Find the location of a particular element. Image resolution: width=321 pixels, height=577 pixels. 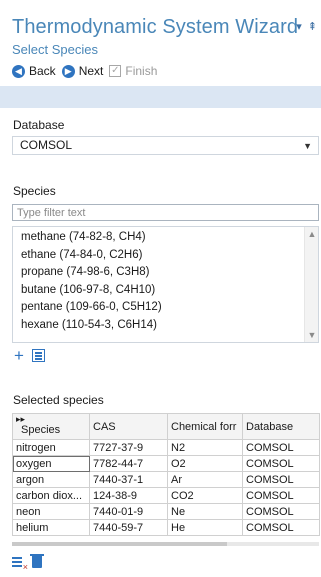

species-cell: oxygen is located at coordinates (51, 463).